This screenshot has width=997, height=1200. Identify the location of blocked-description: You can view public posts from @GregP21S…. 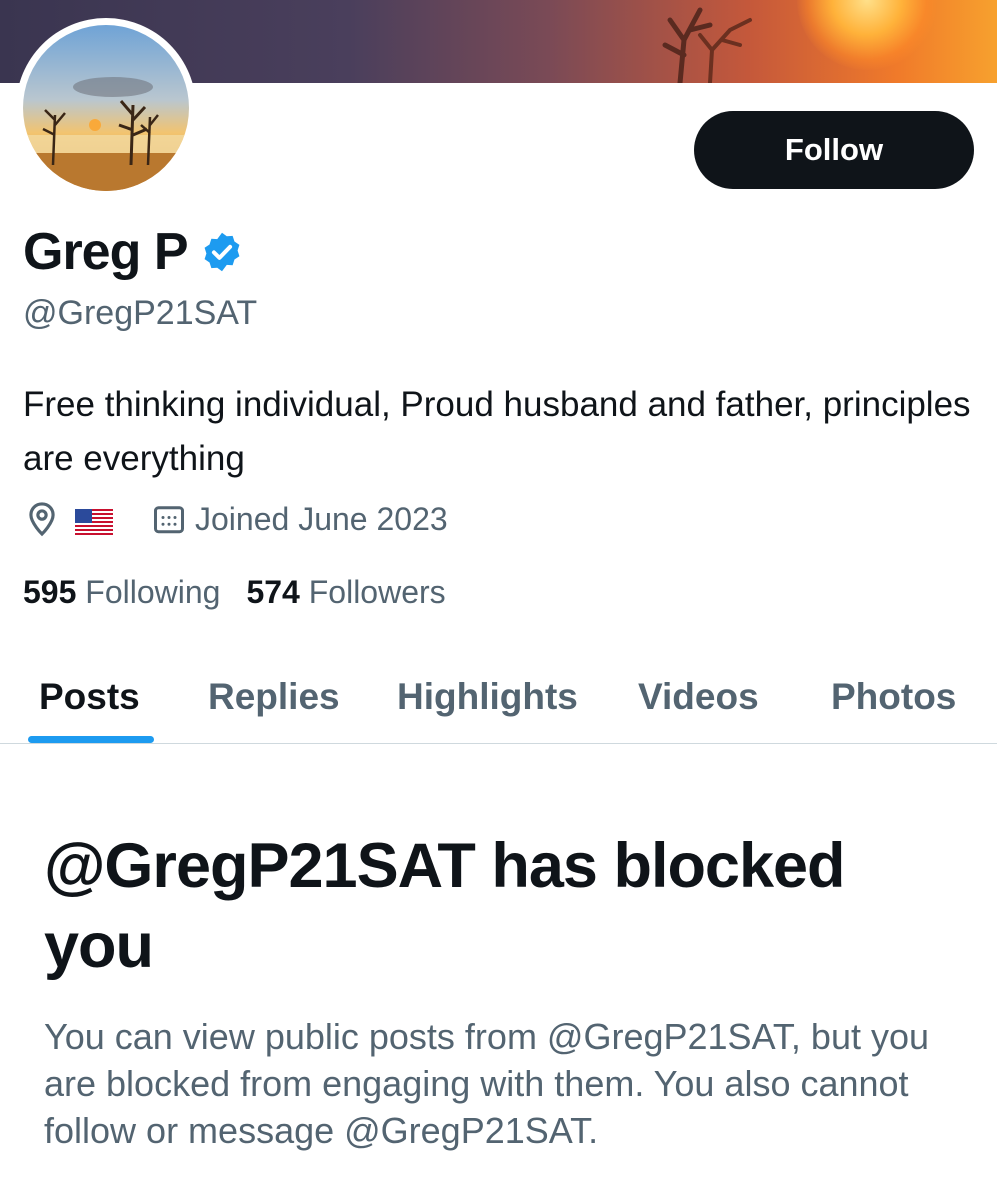
(487, 1083).